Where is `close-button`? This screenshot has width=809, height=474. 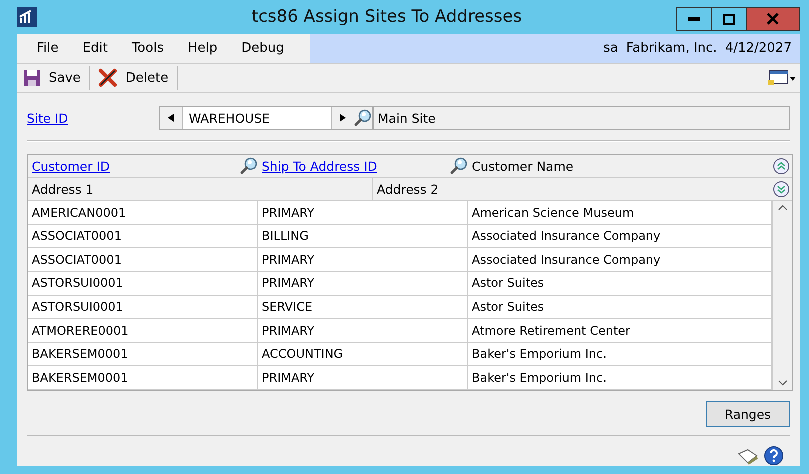 close-button is located at coordinates (773, 19).